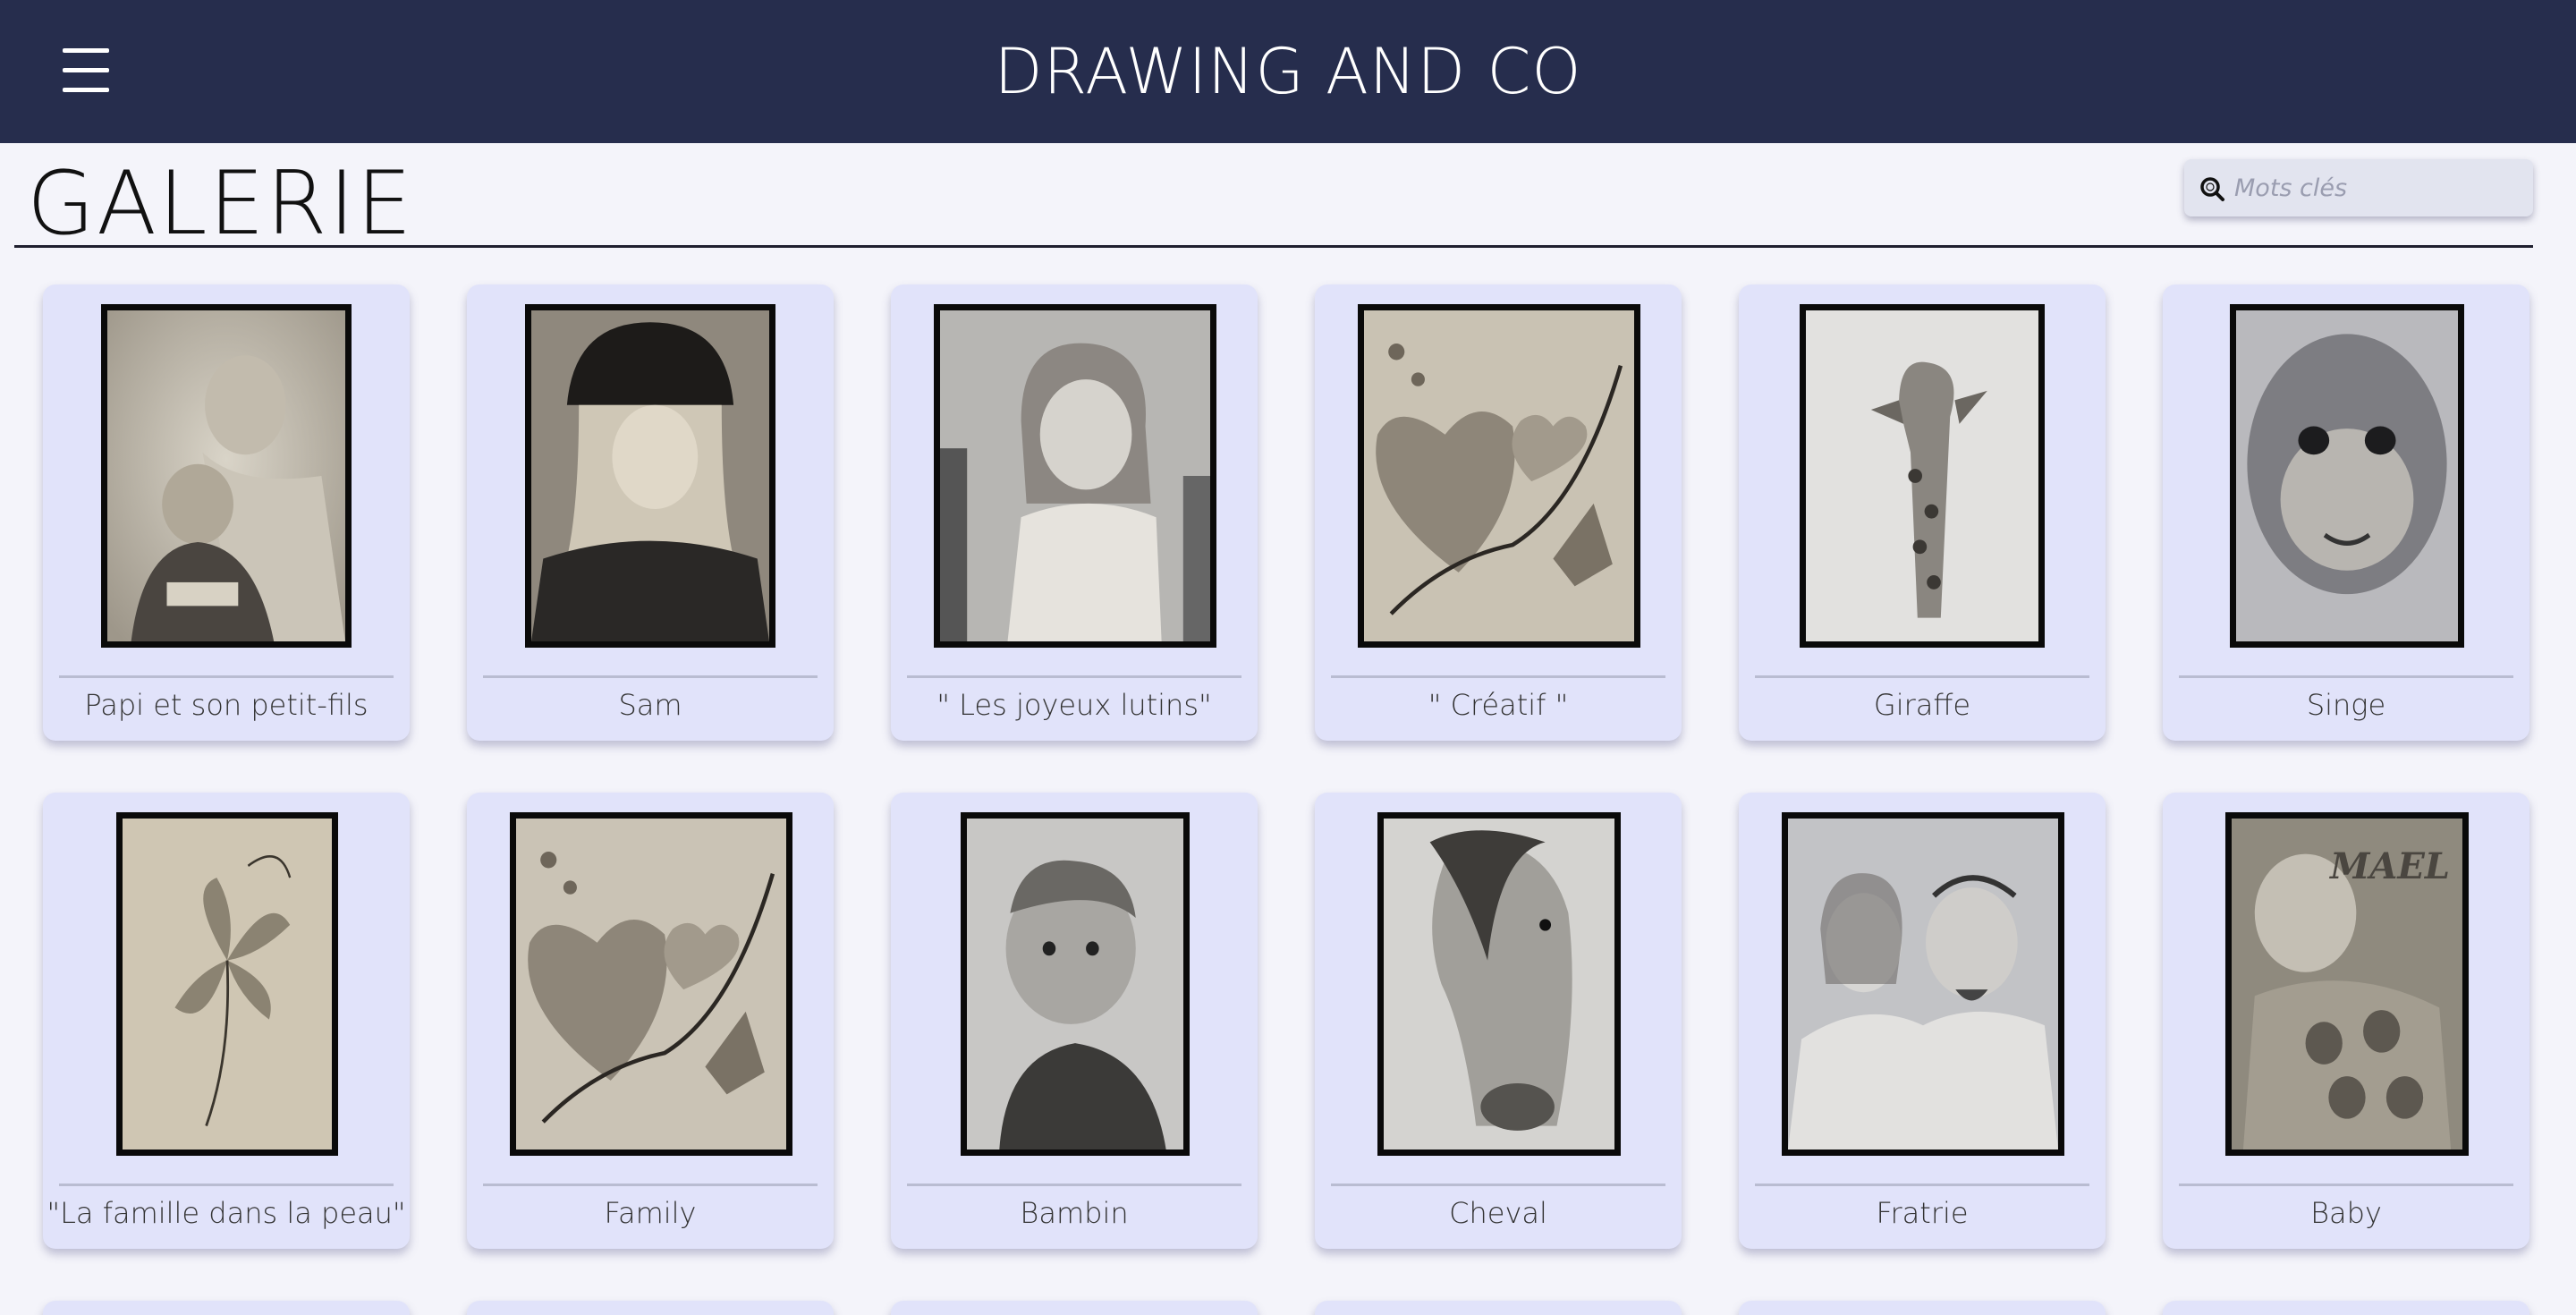 This screenshot has width=2576, height=1315. What do you see at coordinates (2212, 188) in the screenshot?
I see `search-icon` at bounding box center [2212, 188].